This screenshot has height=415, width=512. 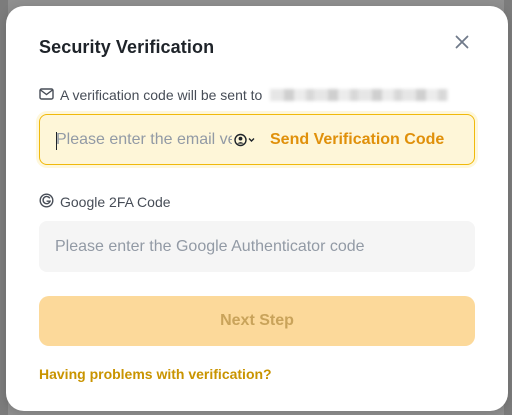 I want to click on text-caret, so click(x=56, y=141).